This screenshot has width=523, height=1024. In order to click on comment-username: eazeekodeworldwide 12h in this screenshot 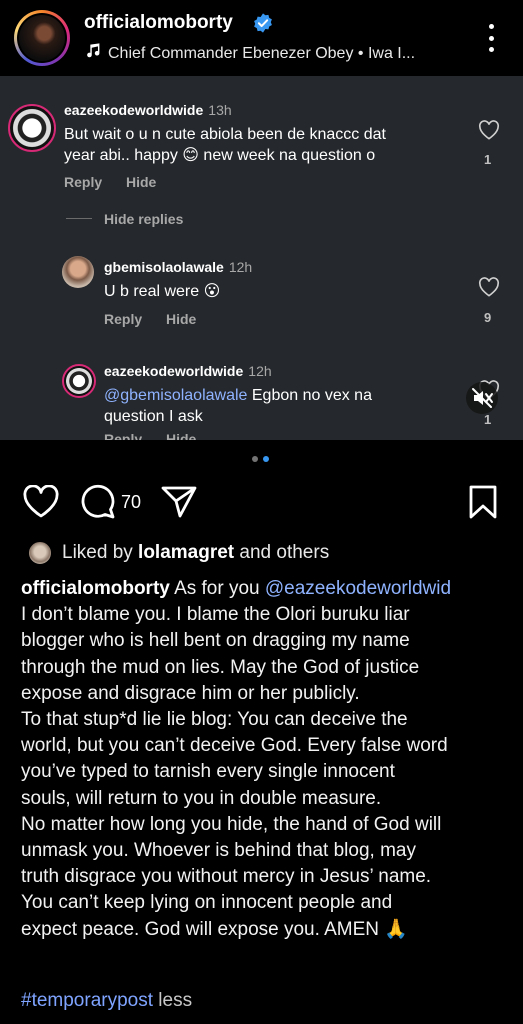, I will do `click(188, 371)`.